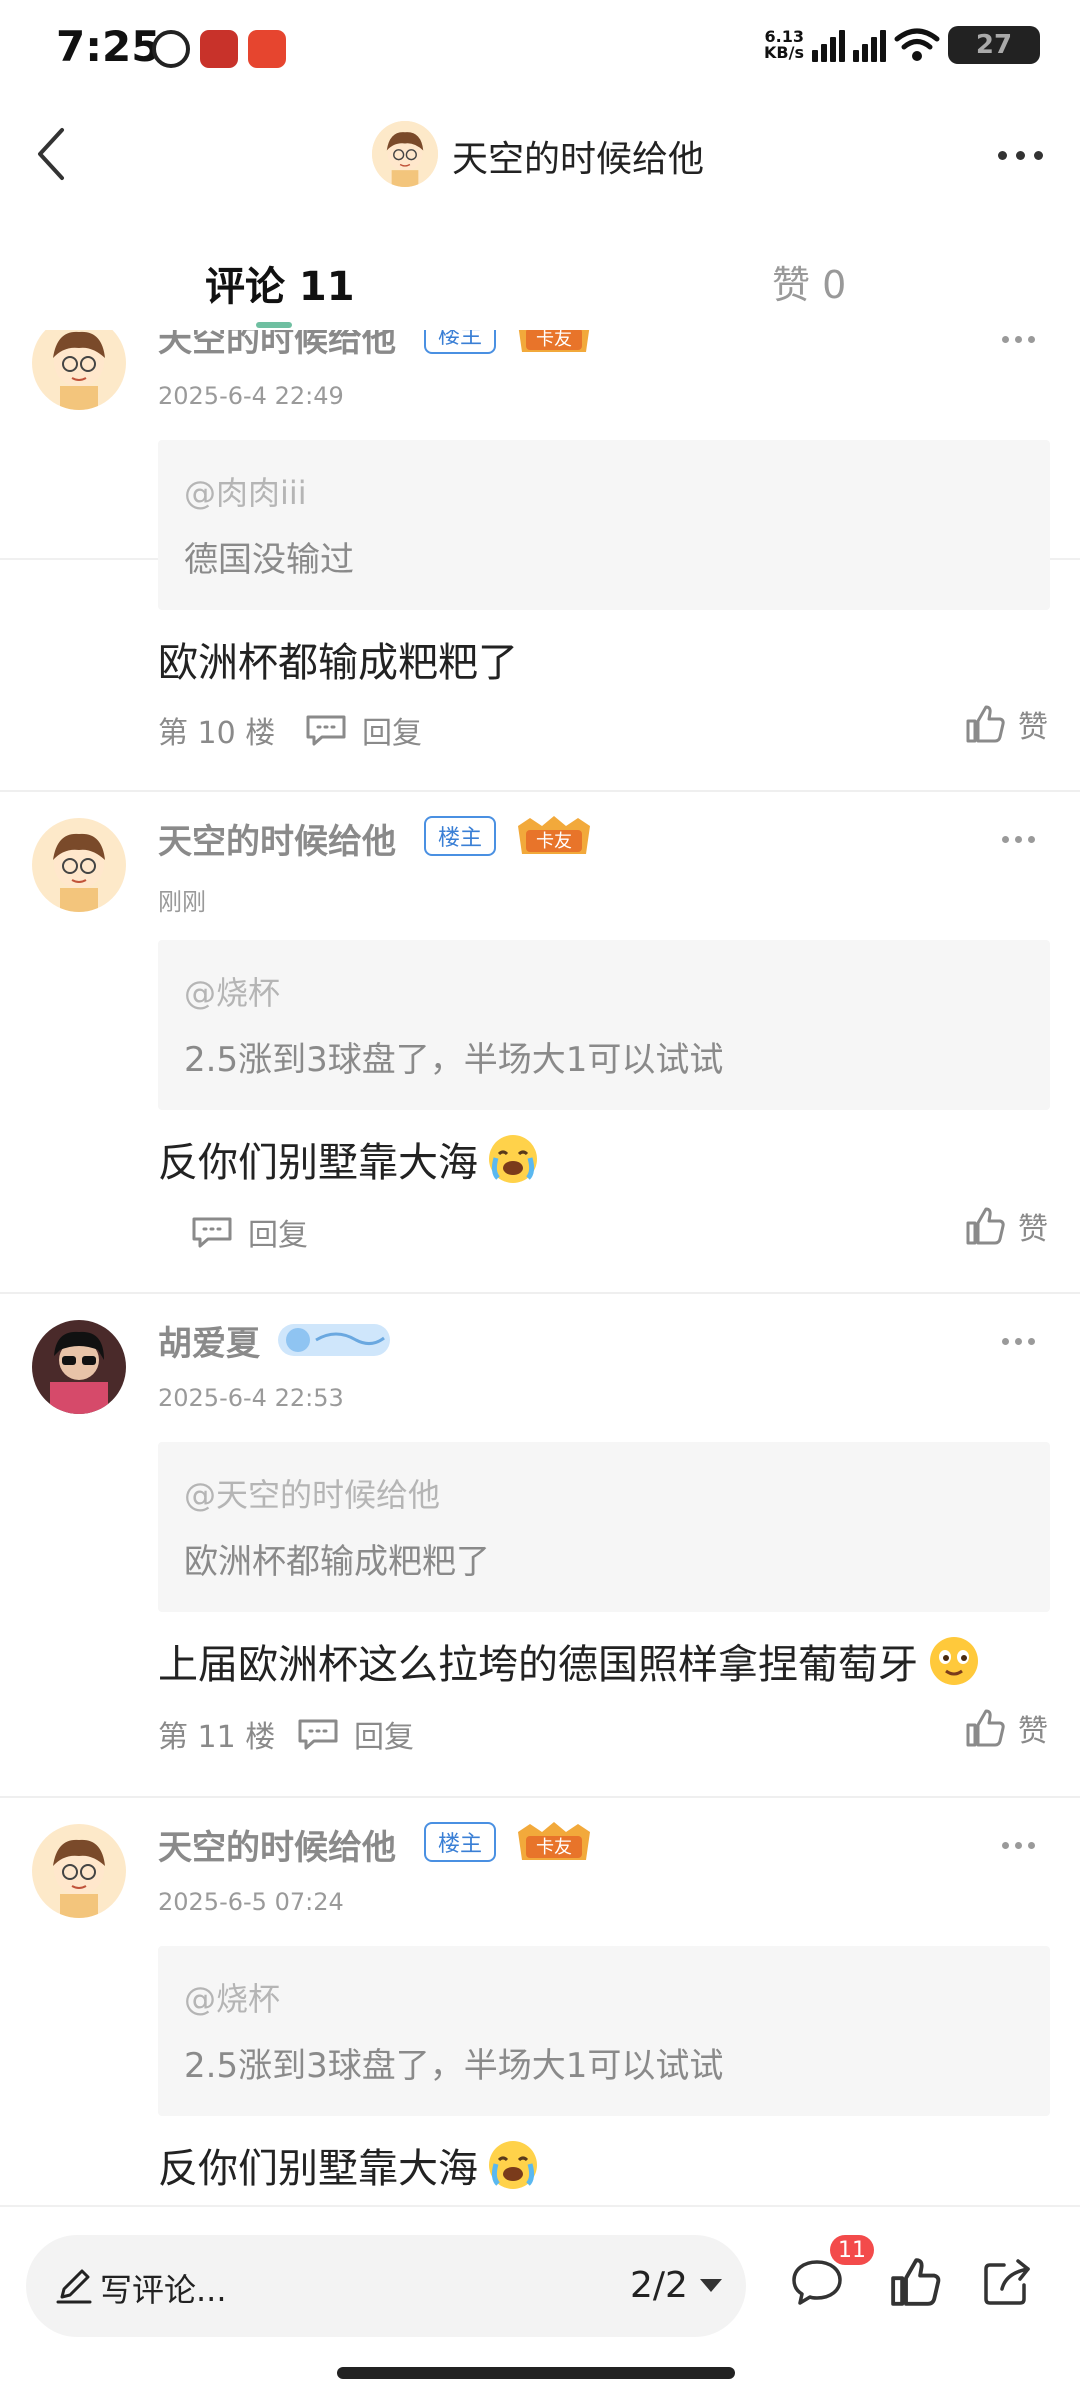 The height and width of the screenshot is (2402, 1080). Describe the element at coordinates (536, 2373) in the screenshot. I see `home-indicator` at that location.